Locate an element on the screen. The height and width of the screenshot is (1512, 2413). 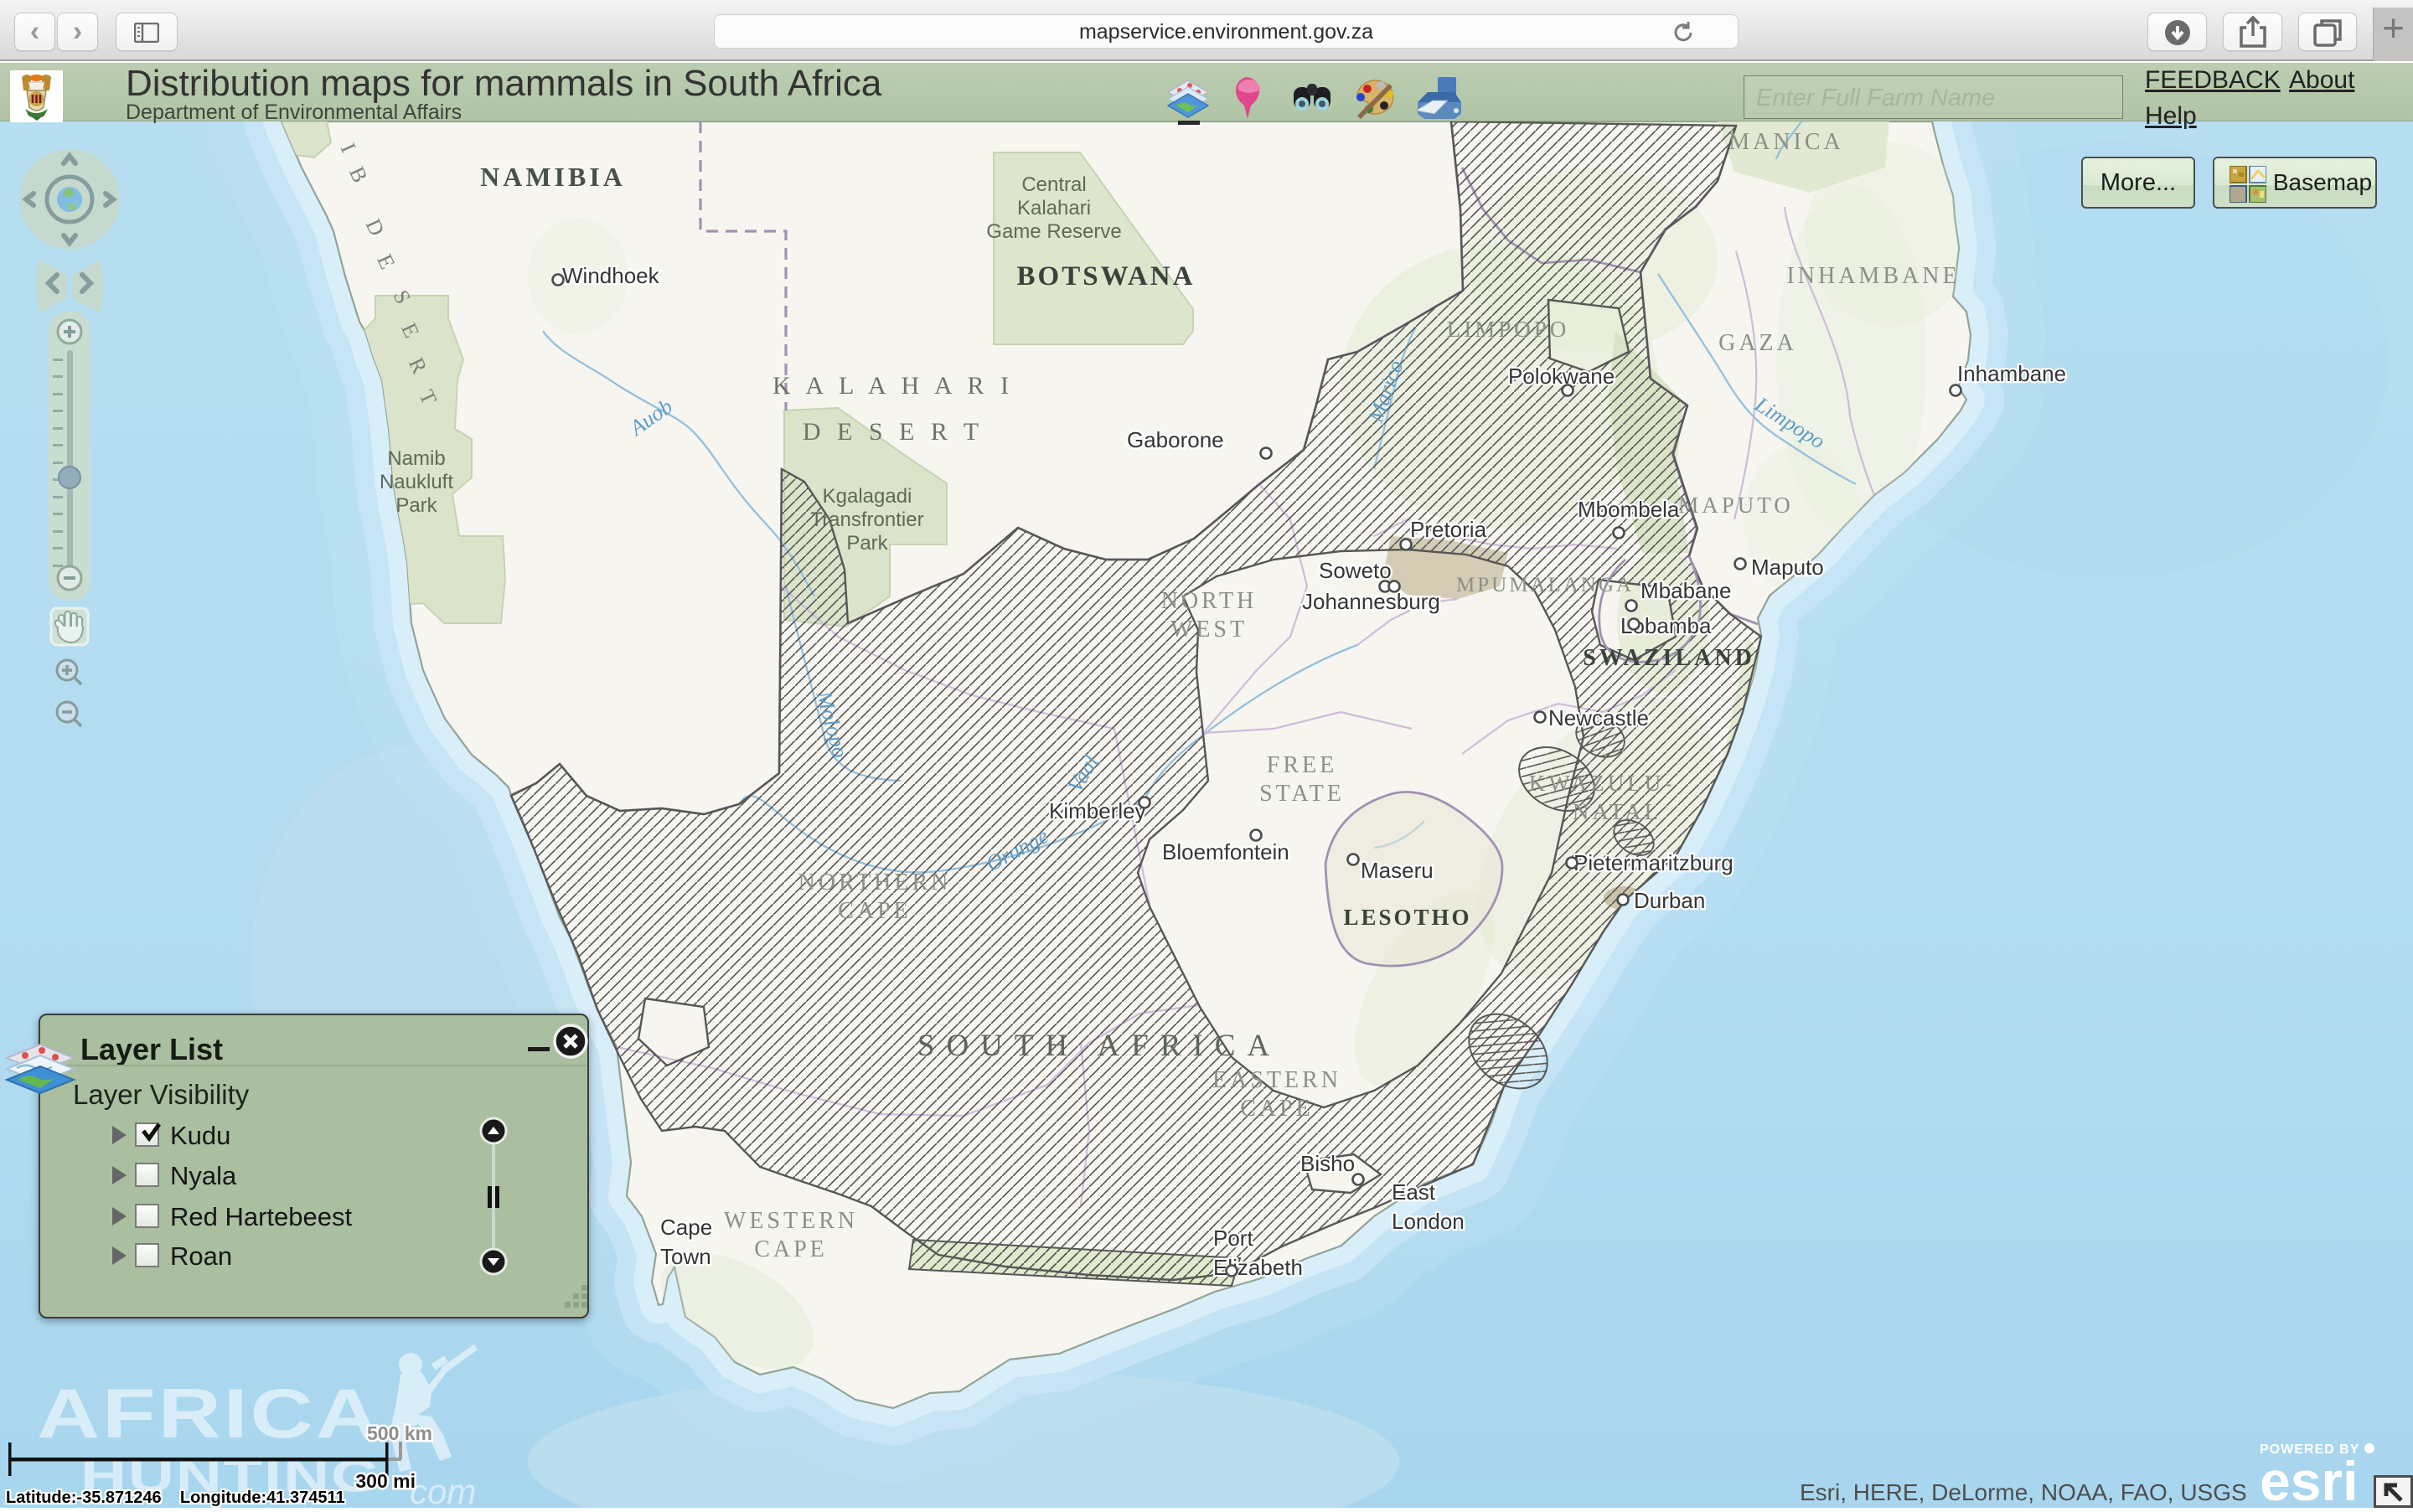
svg-text: Polokwane is located at coordinates (1561, 376).